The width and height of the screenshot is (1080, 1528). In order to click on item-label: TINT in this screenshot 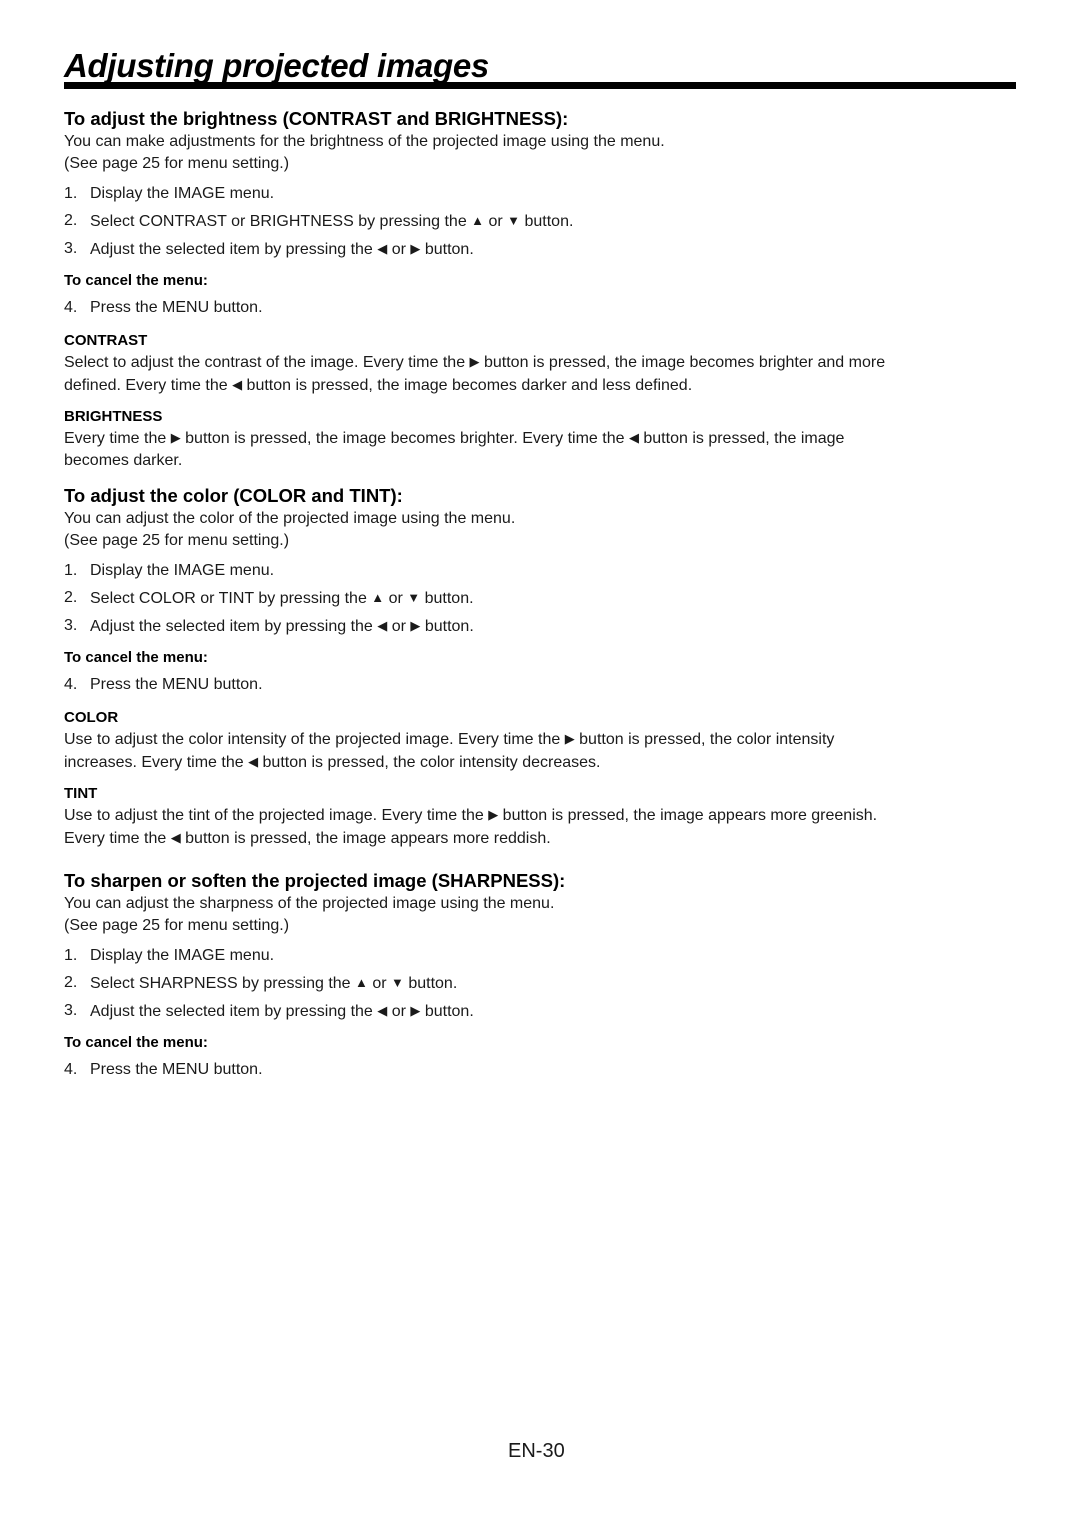, I will do `click(81, 793)`.